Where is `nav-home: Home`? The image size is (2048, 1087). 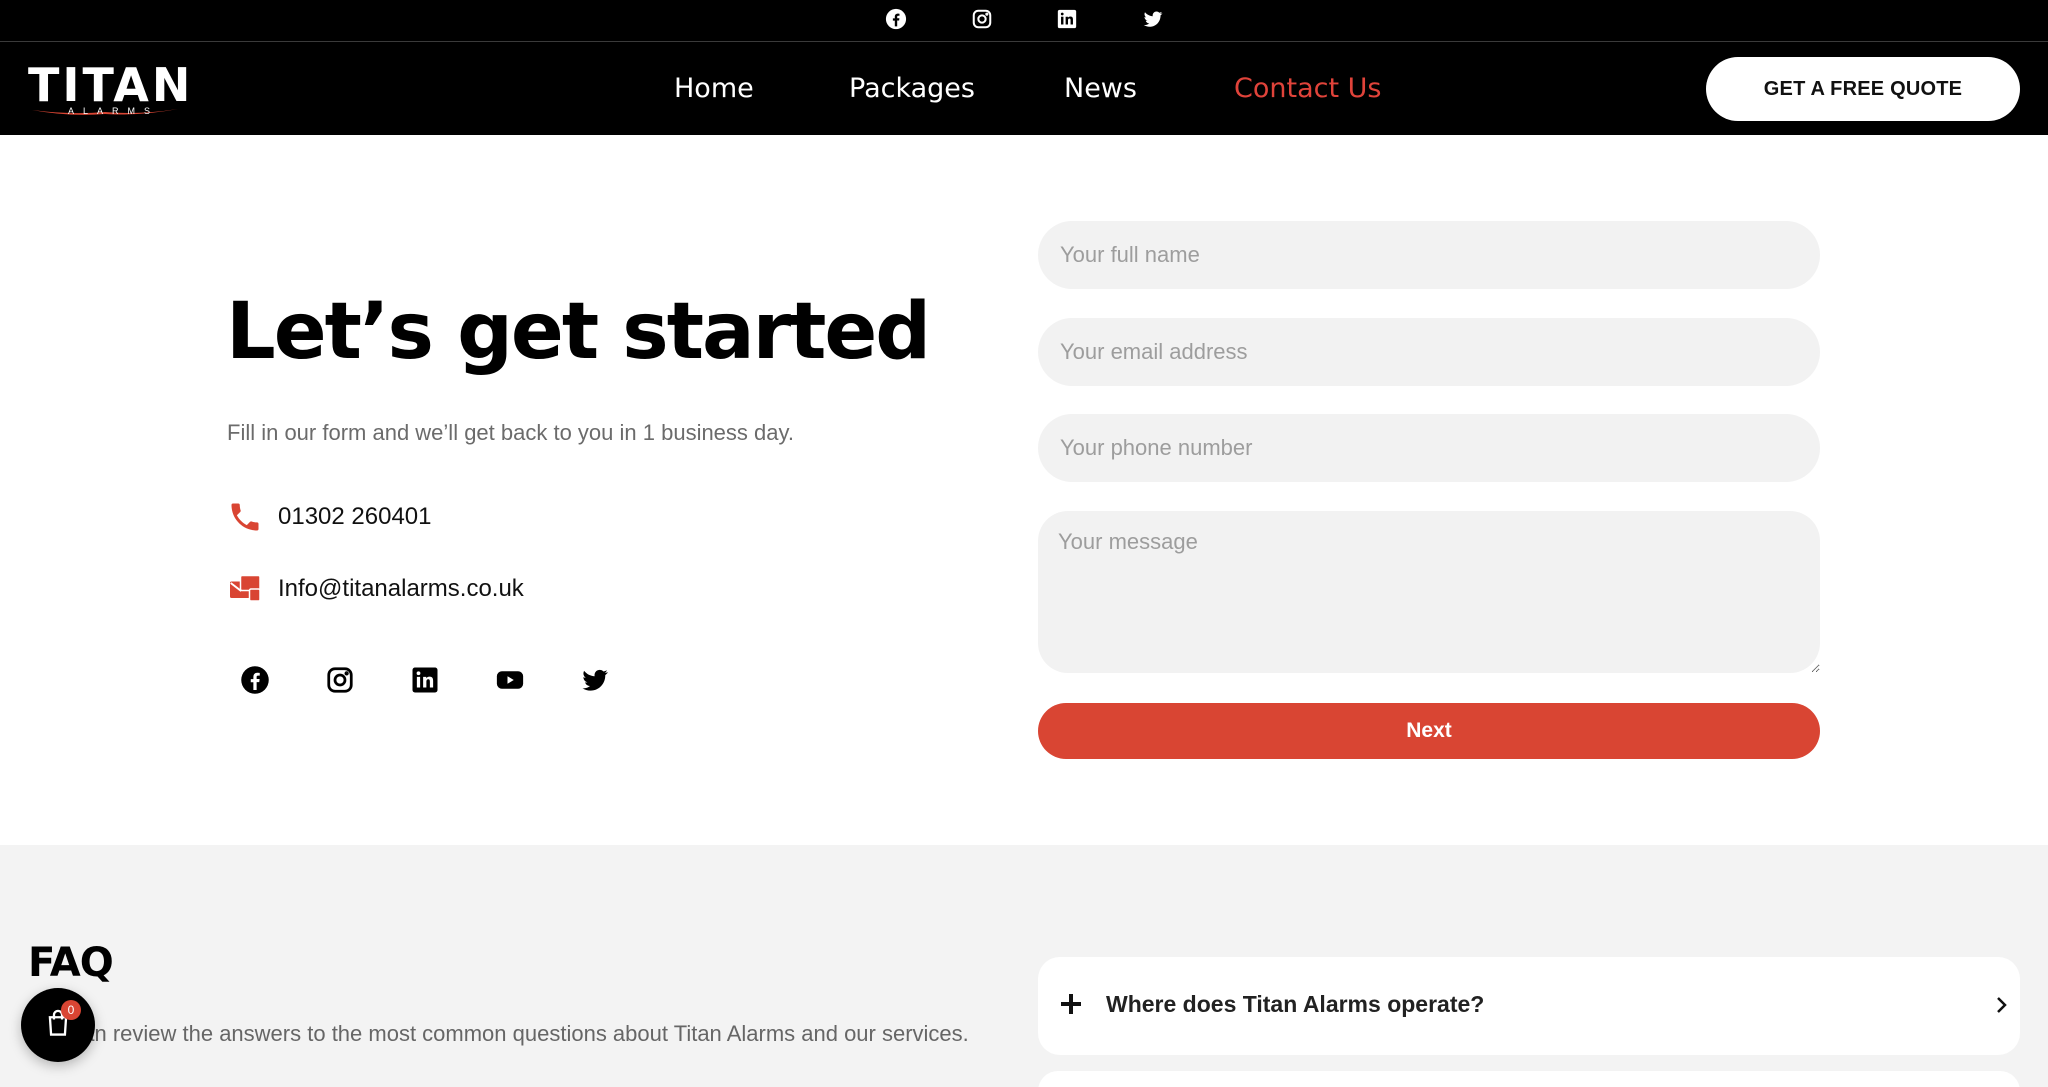 nav-home: Home is located at coordinates (714, 89).